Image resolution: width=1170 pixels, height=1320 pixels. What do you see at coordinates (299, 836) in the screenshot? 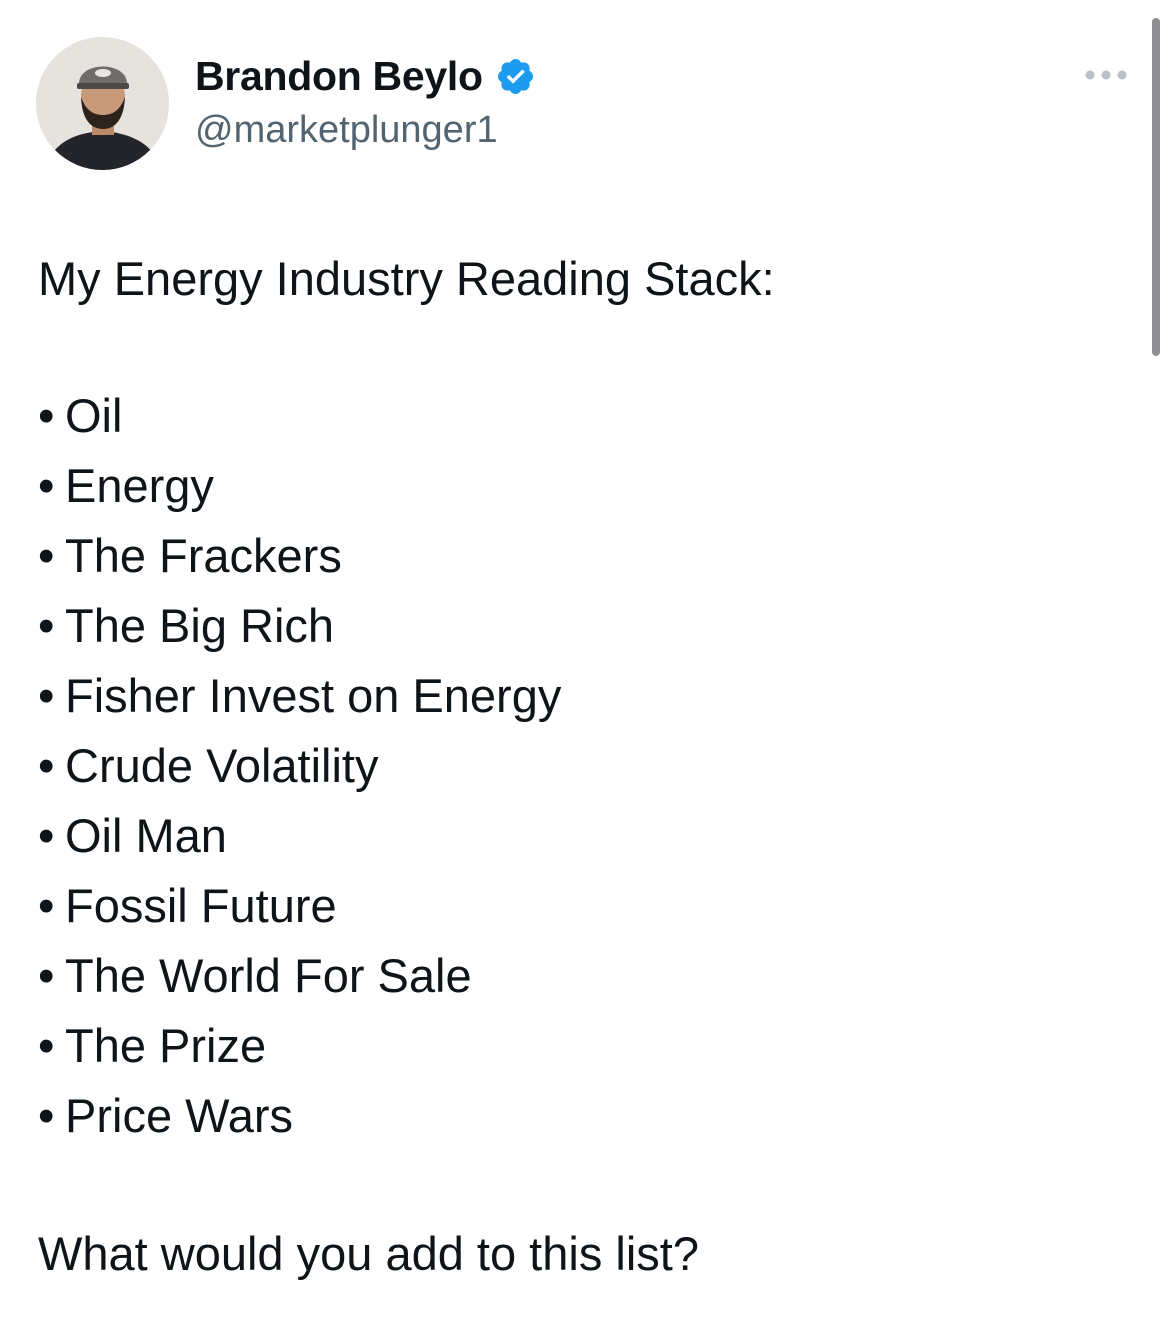
I see `list-item: • Oil Man` at bounding box center [299, 836].